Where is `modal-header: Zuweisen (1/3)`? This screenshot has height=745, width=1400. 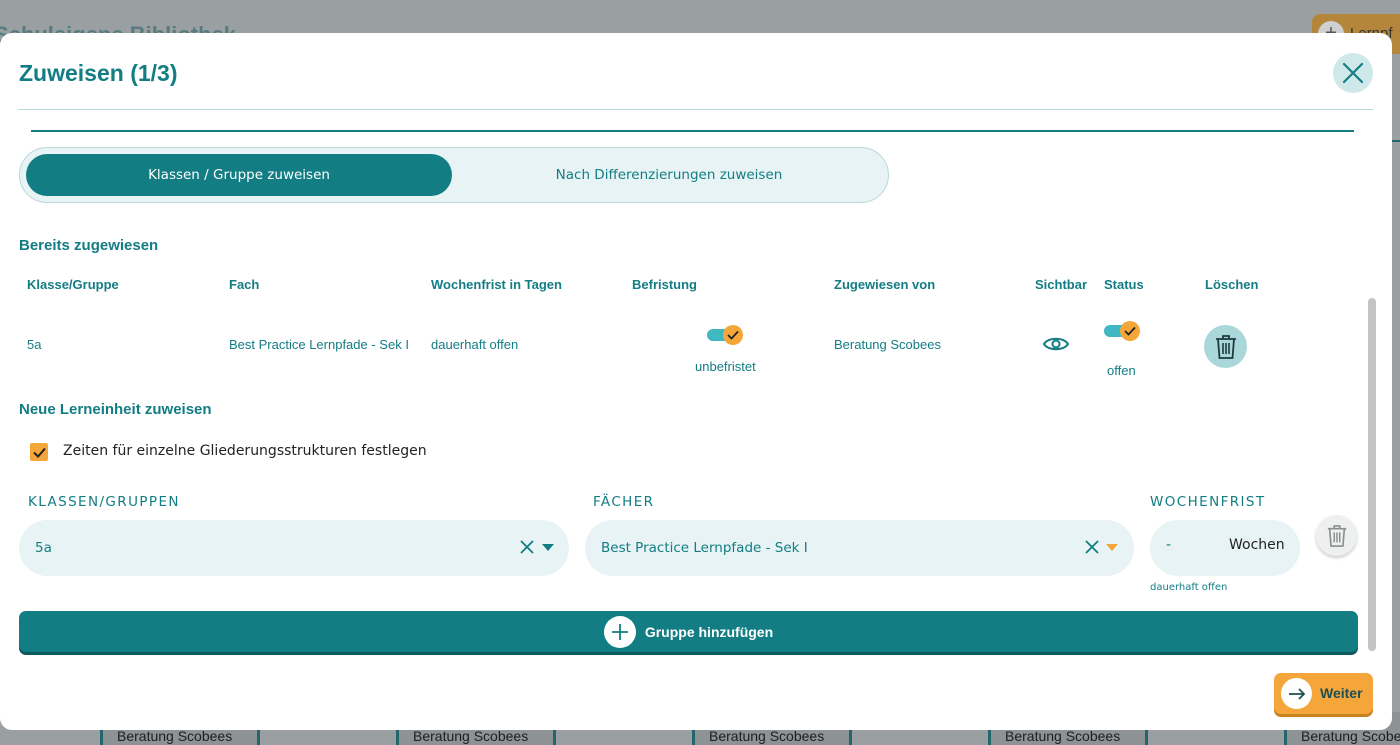 modal-header: Zuweisen (1/3) is located at coordinates (695, 71).